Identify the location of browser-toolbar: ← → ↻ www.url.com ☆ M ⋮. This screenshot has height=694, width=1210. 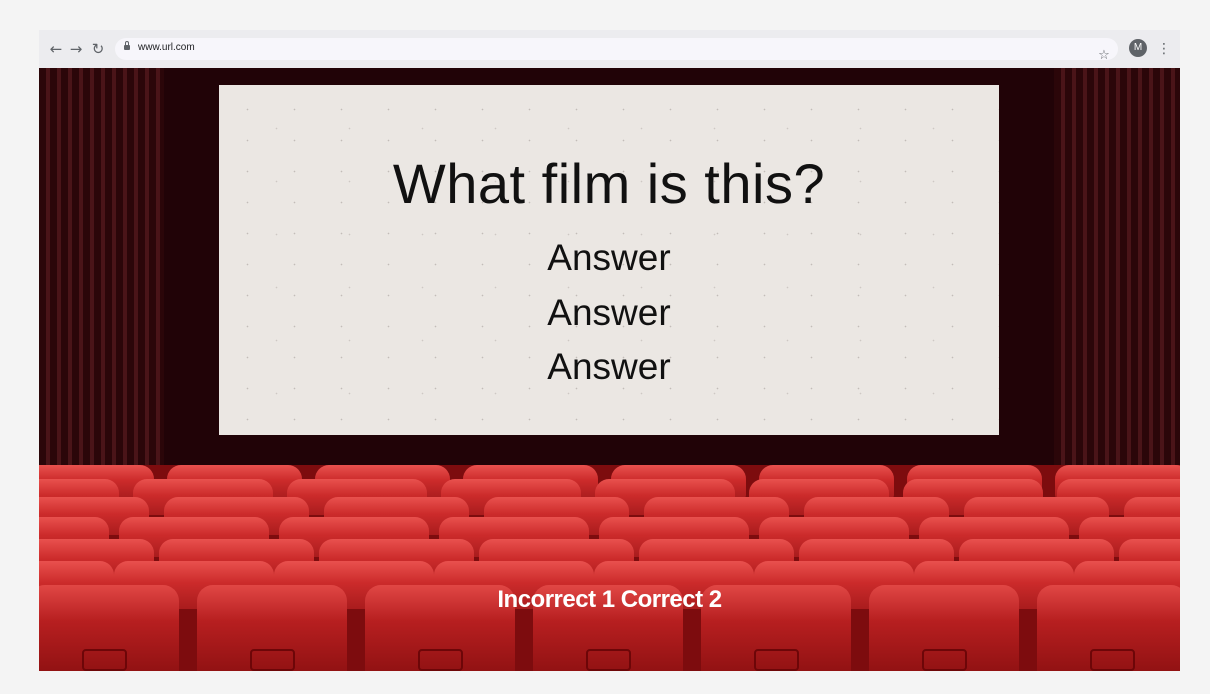
(609, 49).